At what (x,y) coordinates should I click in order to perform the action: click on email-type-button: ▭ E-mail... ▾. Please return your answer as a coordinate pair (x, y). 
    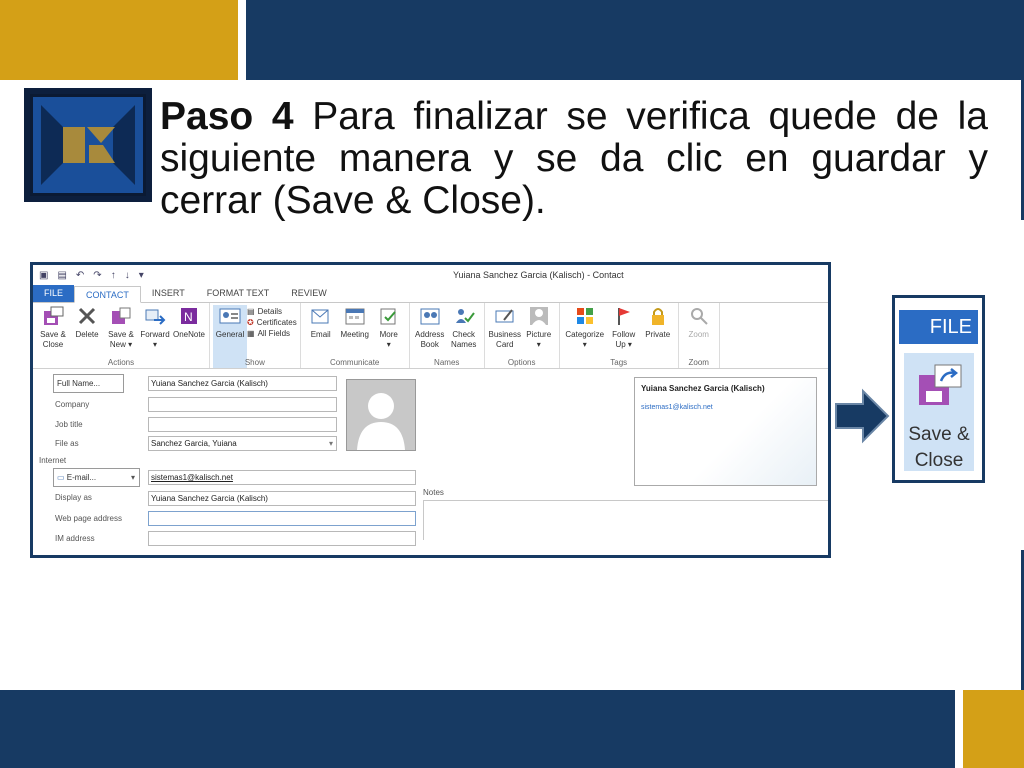
    Looking at the image, I should click on (96, 477).